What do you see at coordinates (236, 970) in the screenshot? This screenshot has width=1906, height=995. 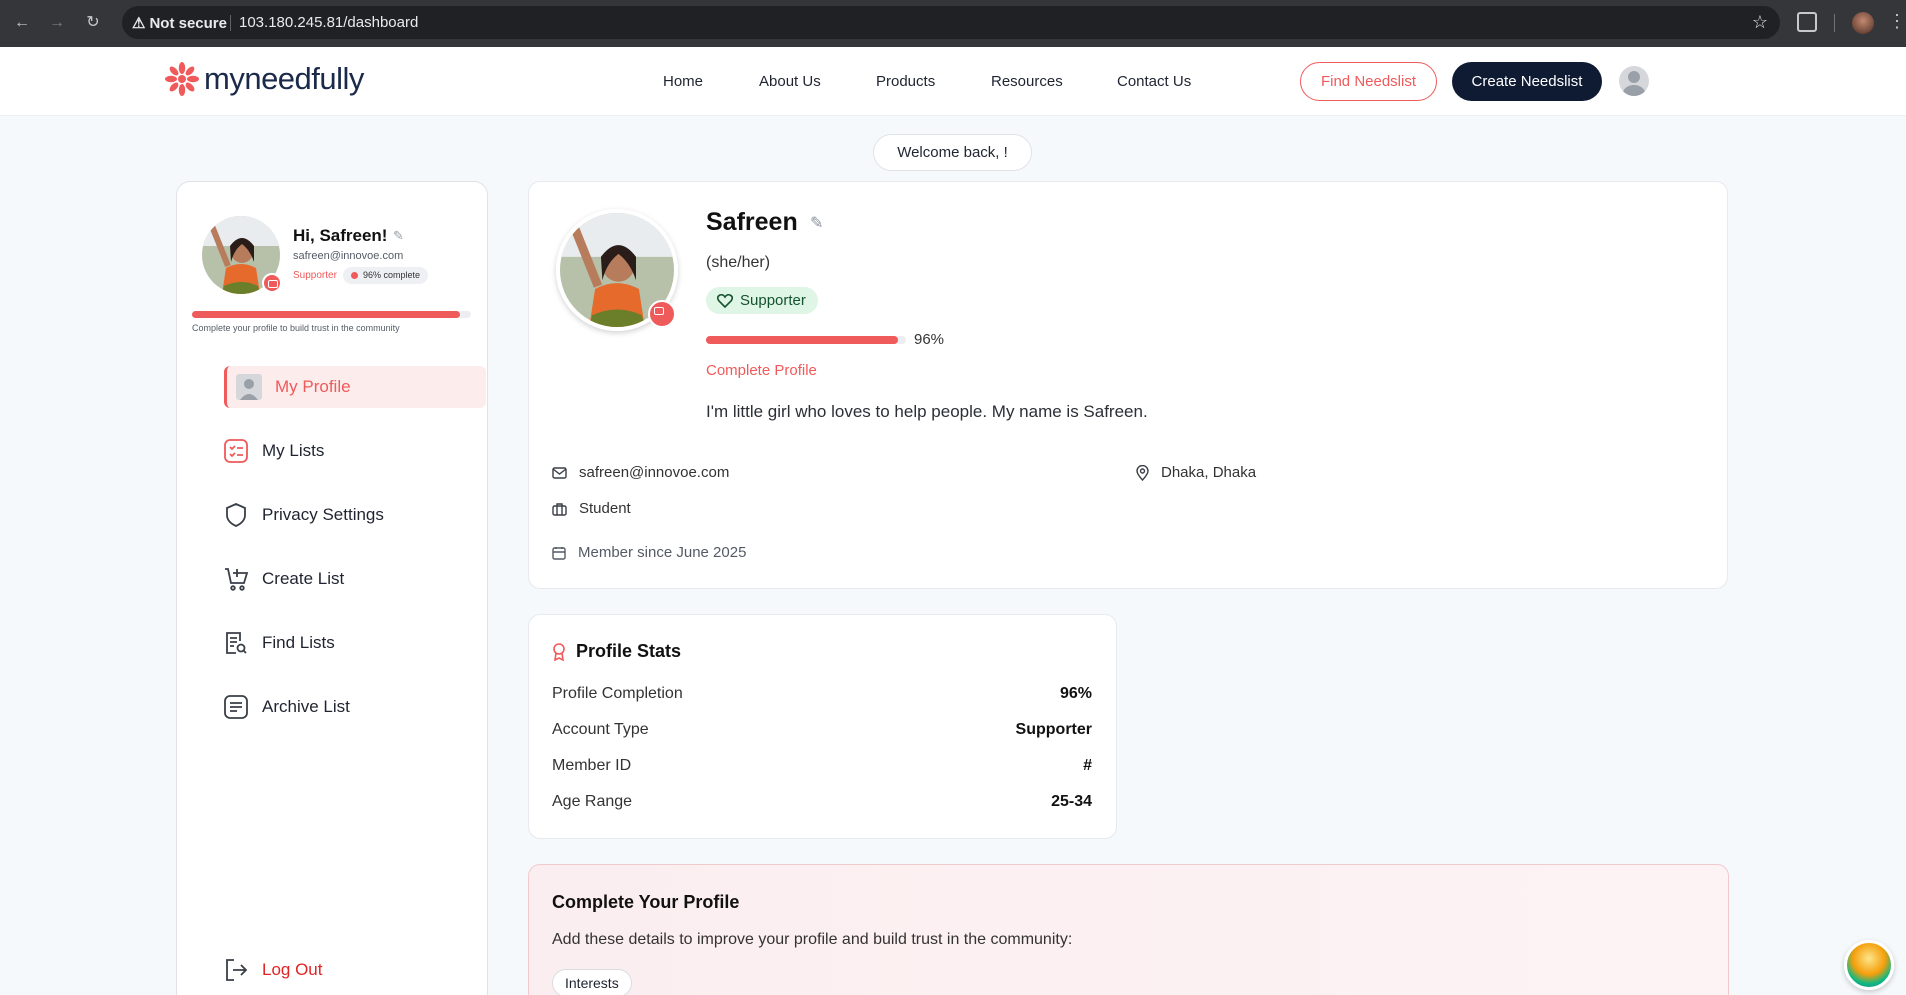 I see `logout-icon` at bounding box center [236, 970].